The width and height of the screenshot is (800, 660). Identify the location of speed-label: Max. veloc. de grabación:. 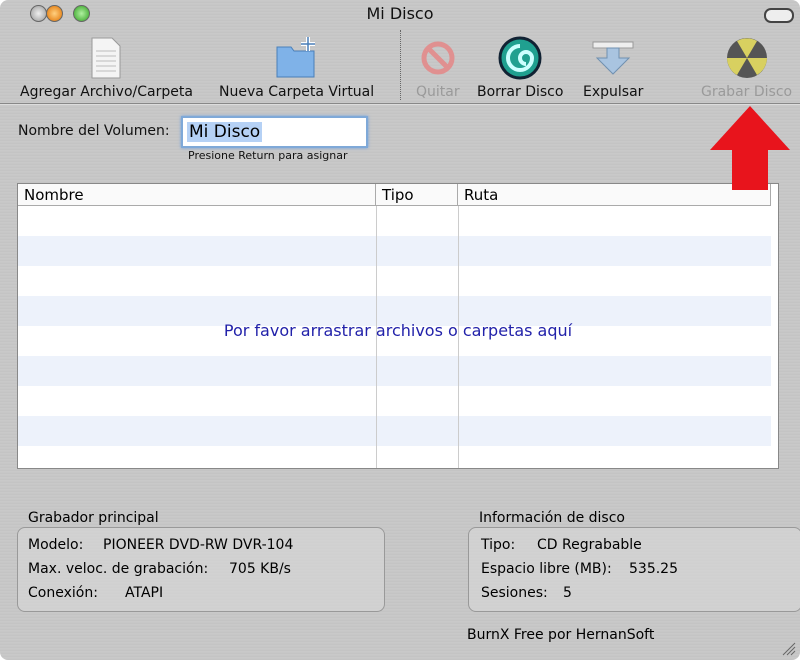
(118, 569).